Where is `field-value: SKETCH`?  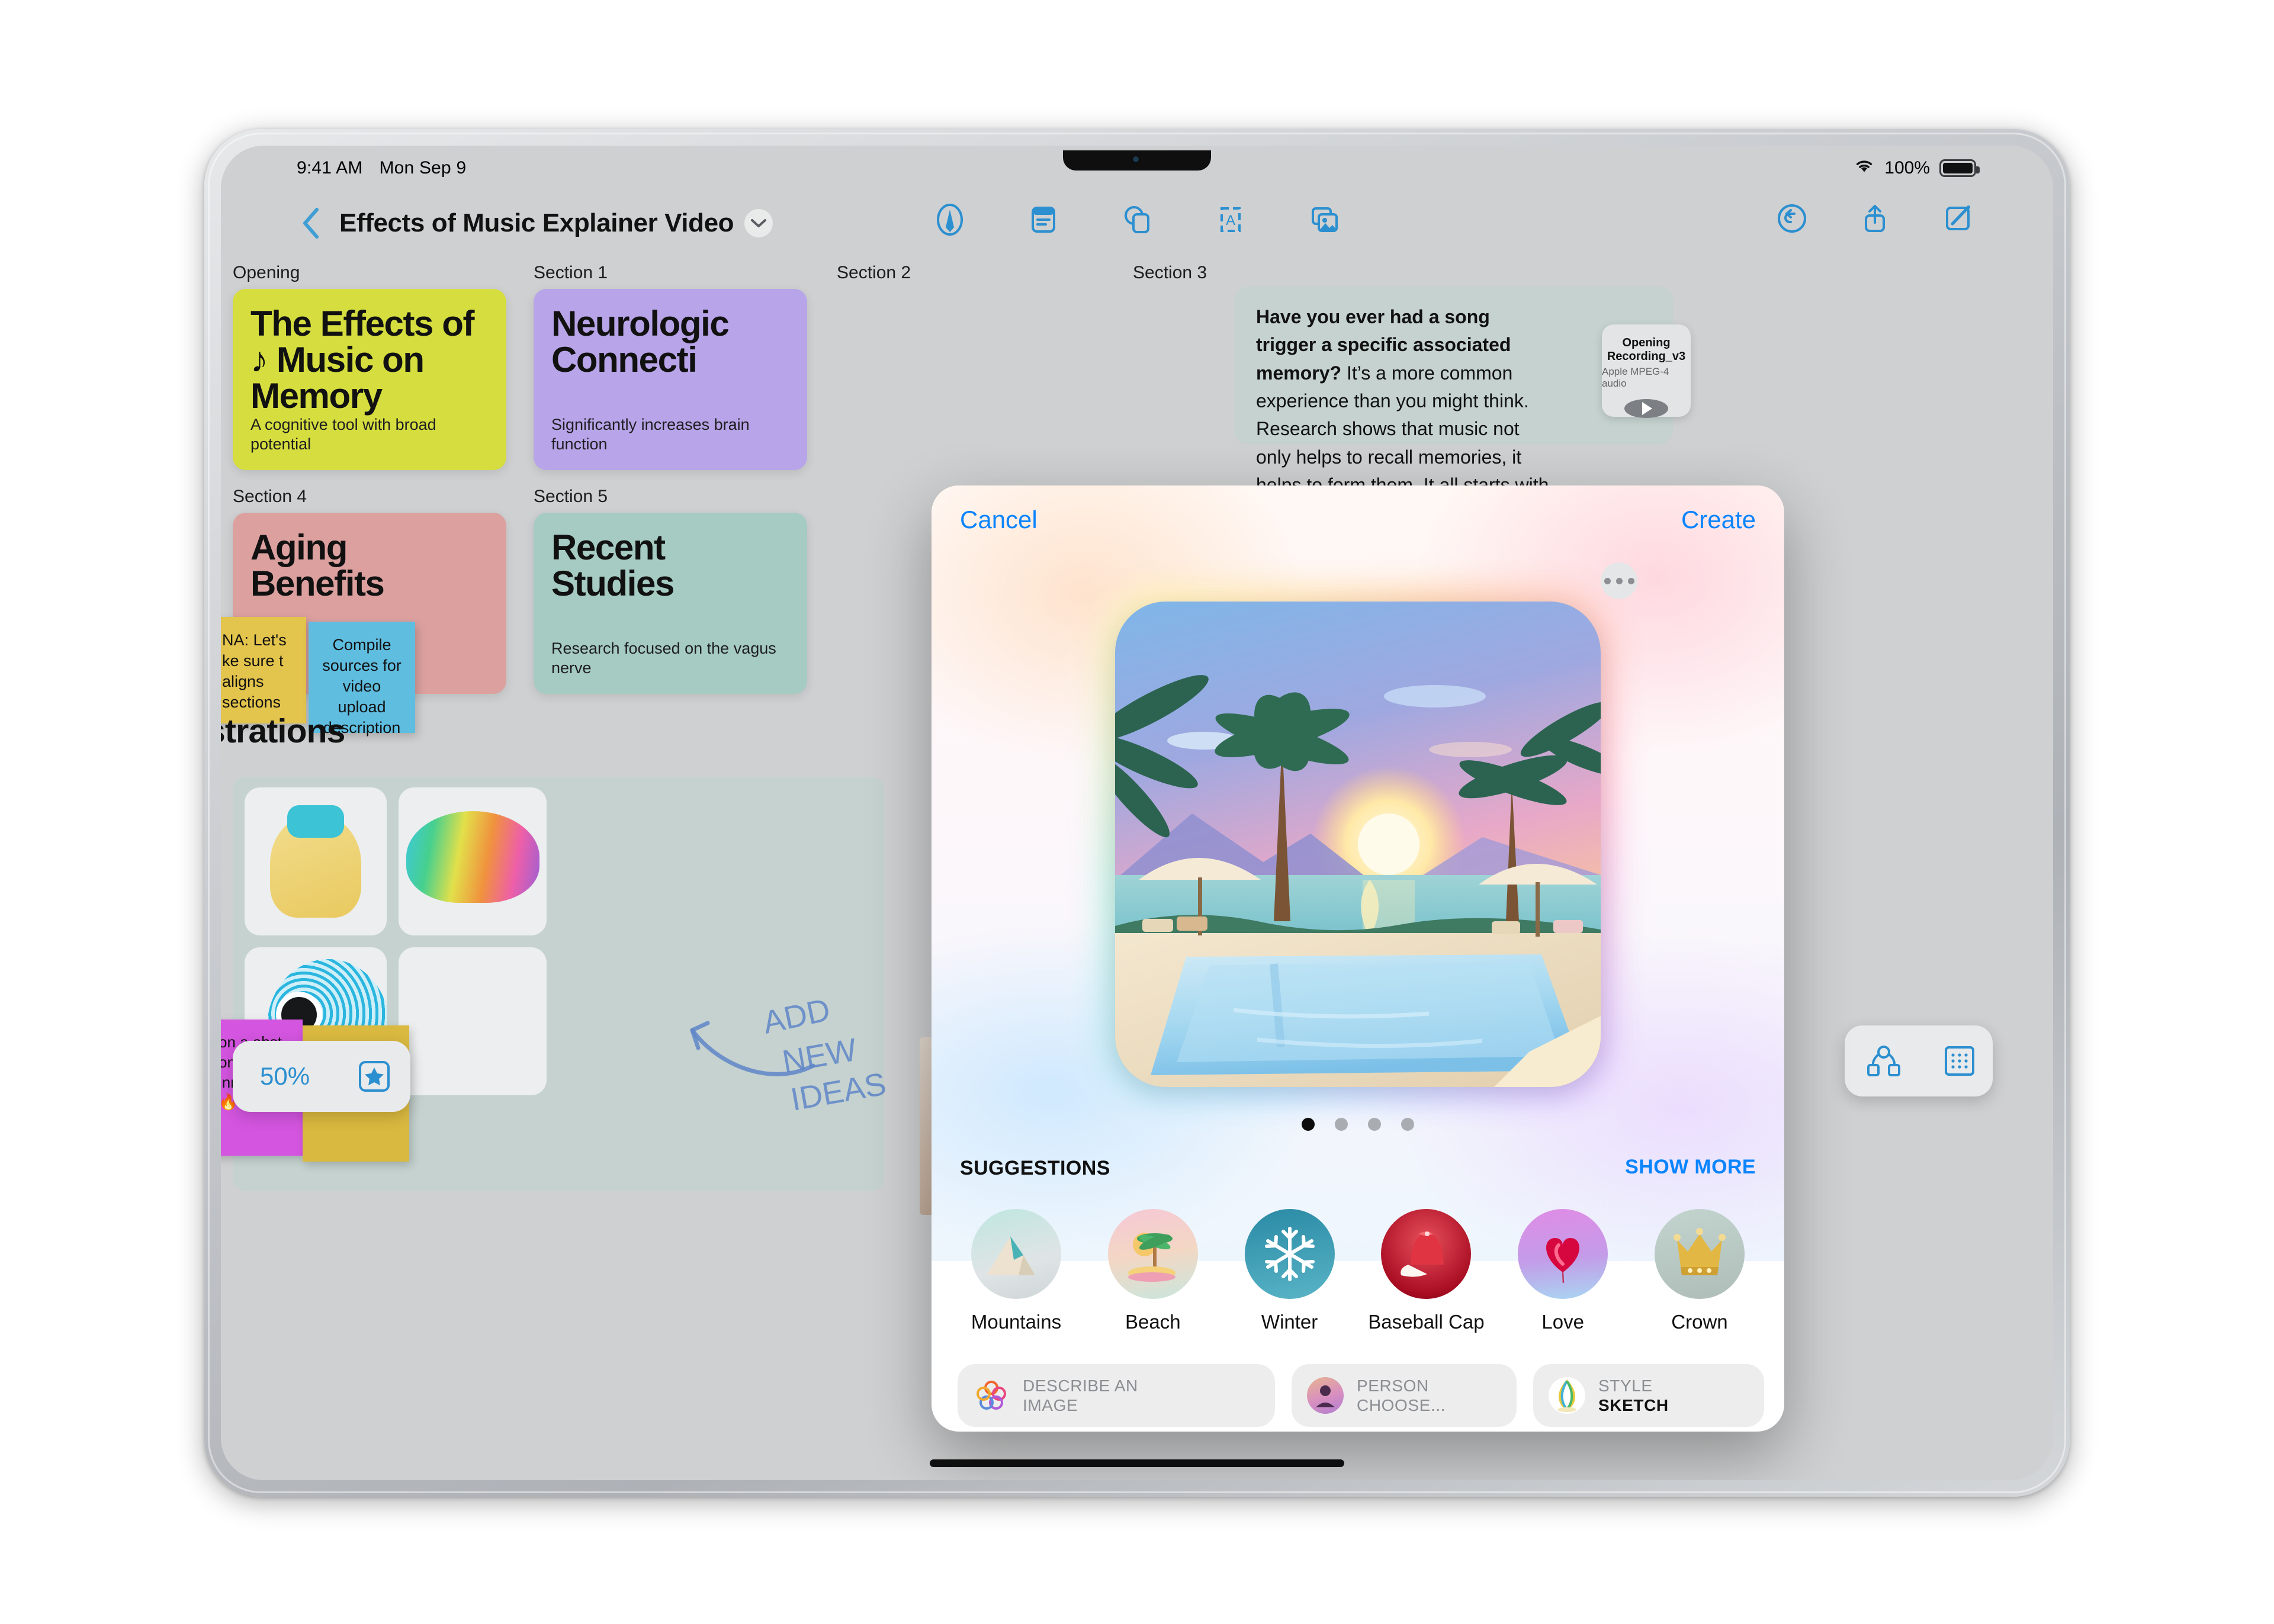
field-value: SKETCH is located at coordinates (1633, 1405).